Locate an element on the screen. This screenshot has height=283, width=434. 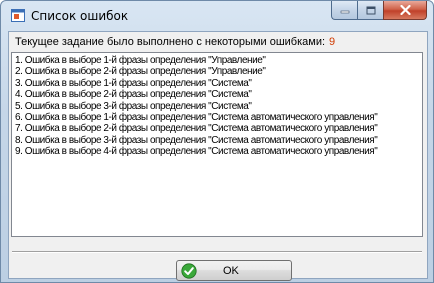
separator is located at coordinates (217, 252).